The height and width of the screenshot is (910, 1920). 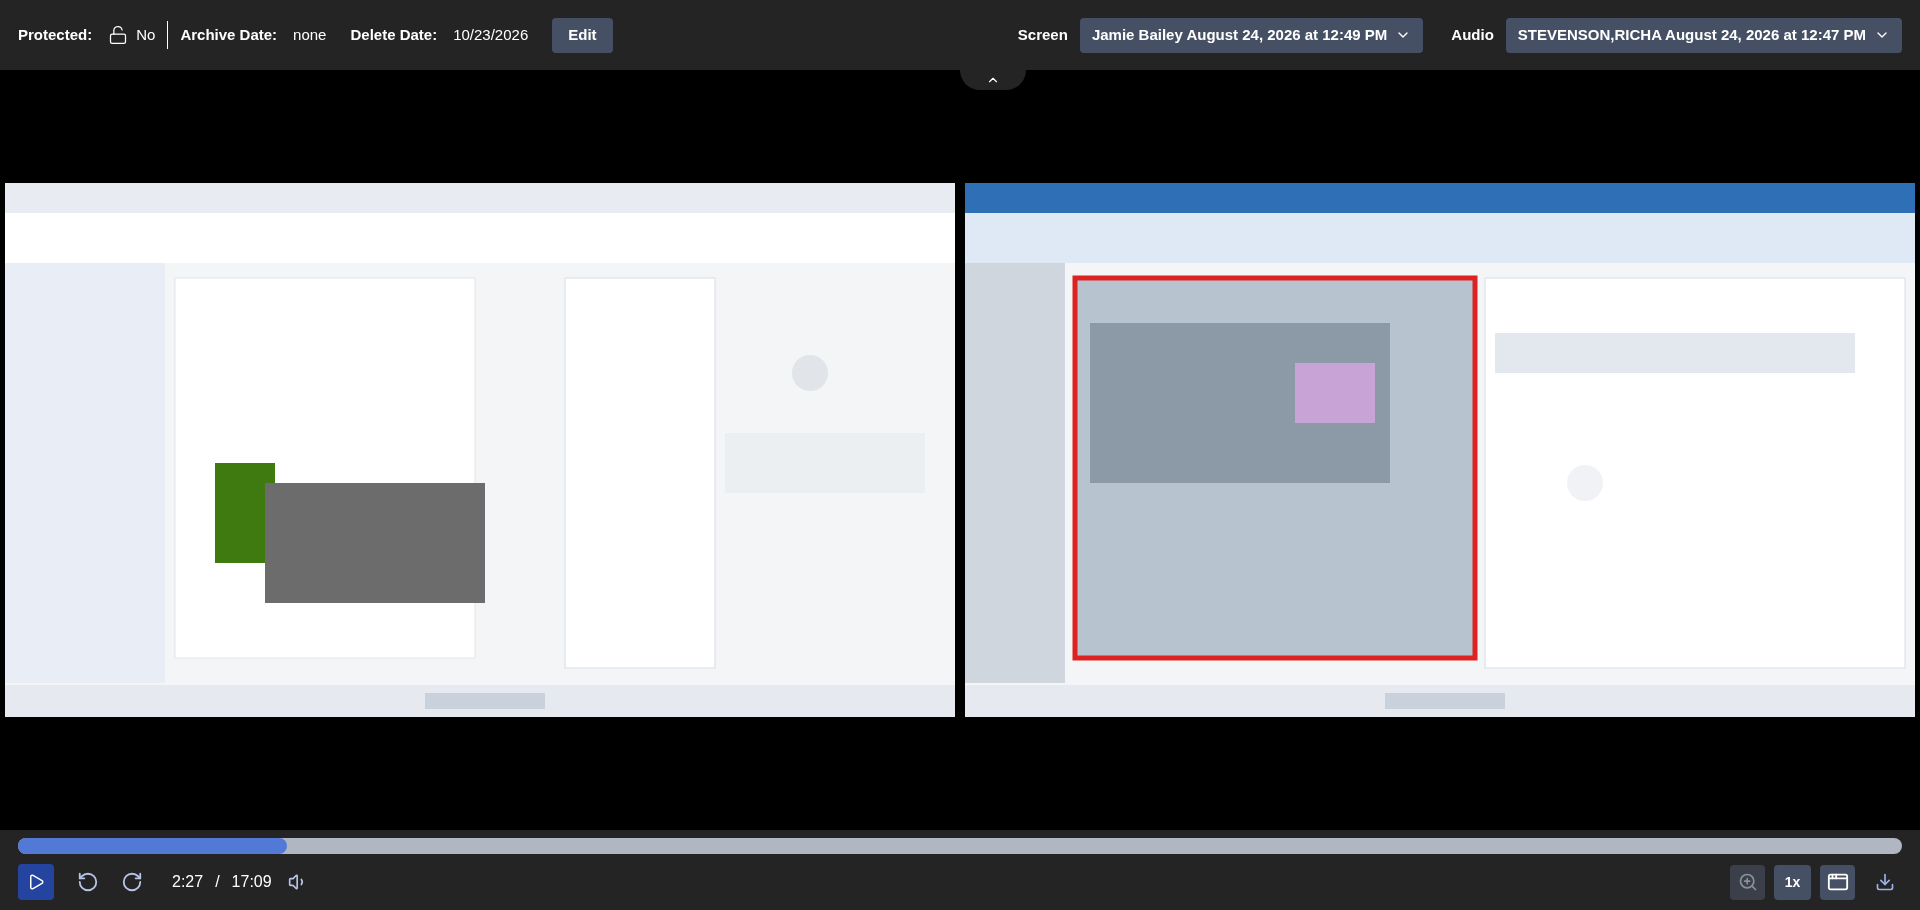 I want to click on forward-icon, so click(x=132, y=882).